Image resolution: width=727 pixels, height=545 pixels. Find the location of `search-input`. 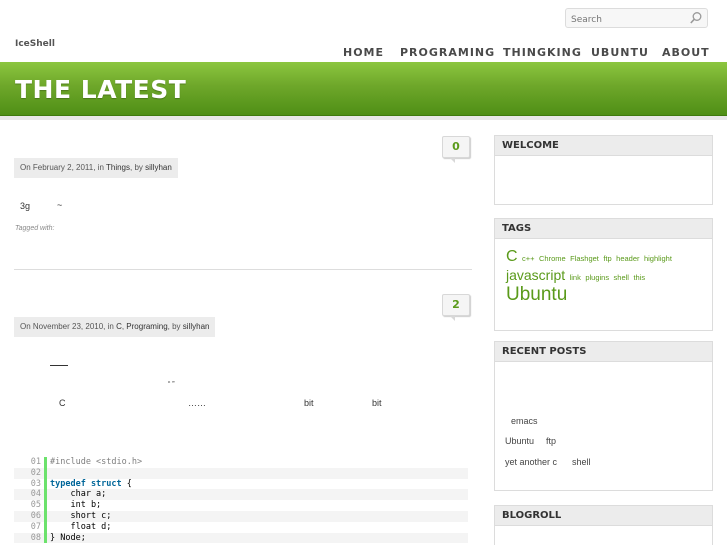

search-input is located at coordinates (625, 20).